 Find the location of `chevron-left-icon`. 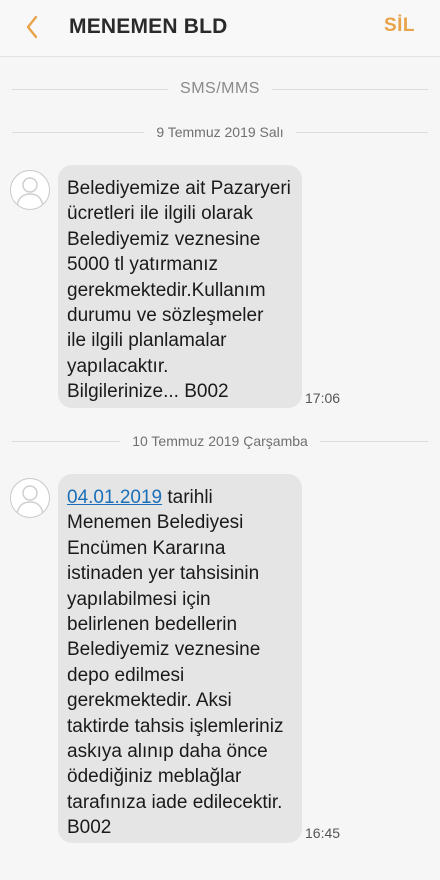

chevron-left-icon is located at coordinates (32, 27).